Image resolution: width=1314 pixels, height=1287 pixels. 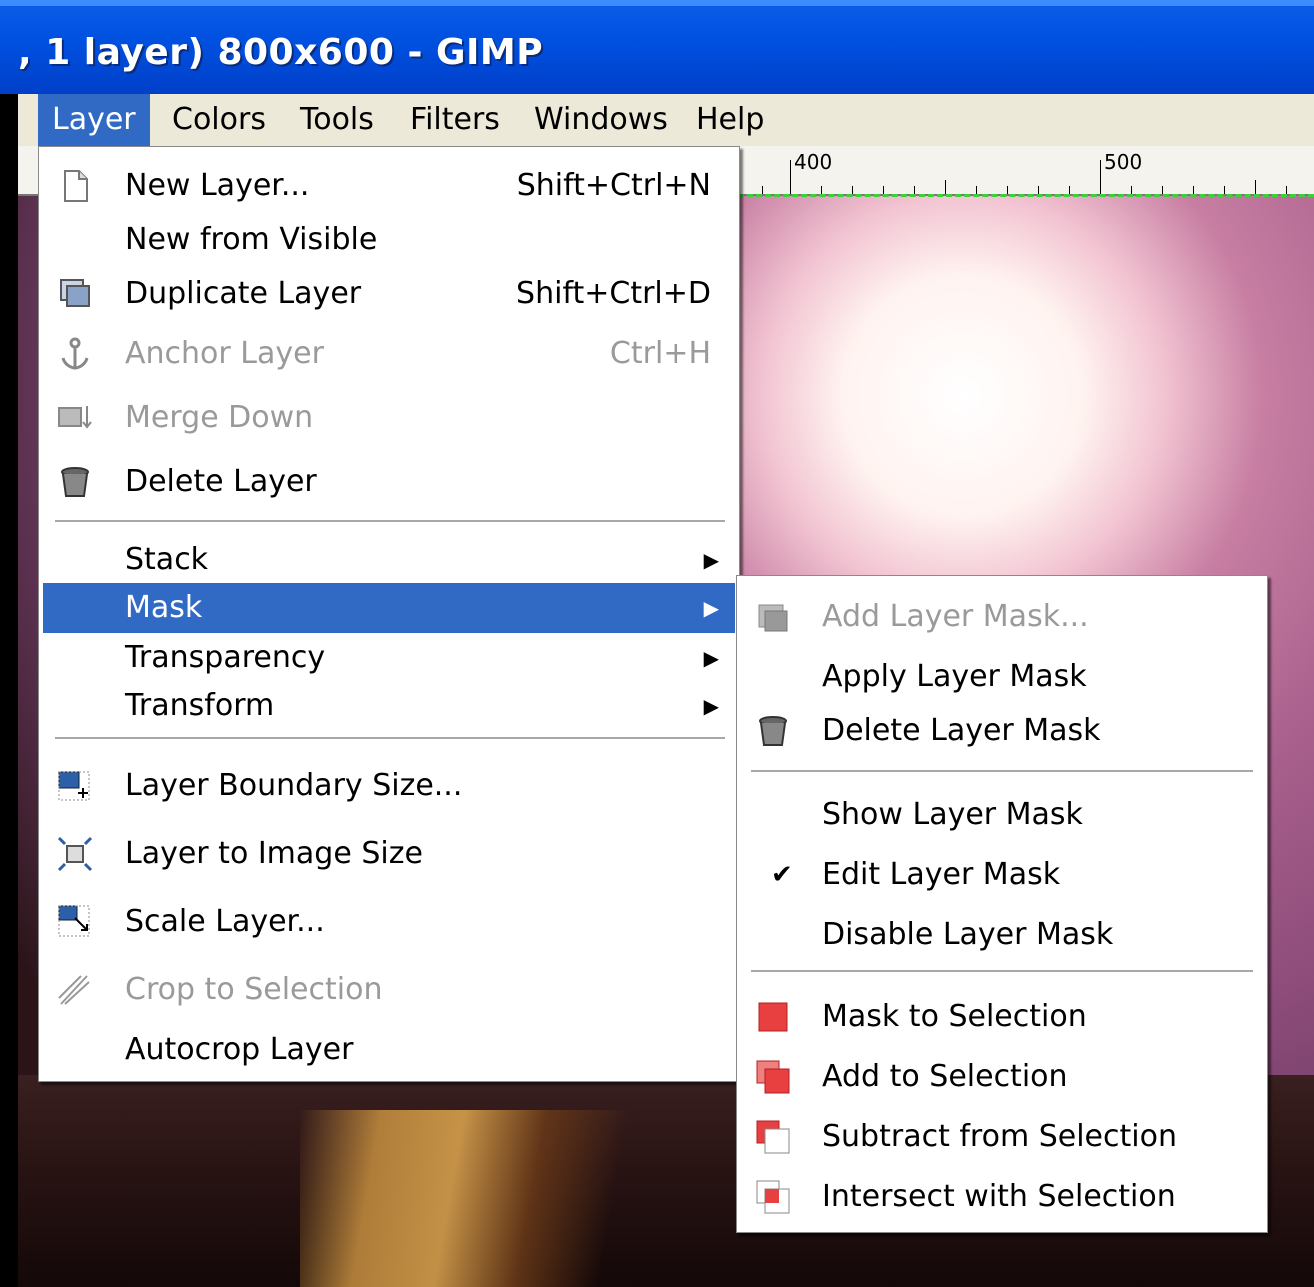 What do you see at coordinates (219, 120) in the screenshot?
I see `menu-colors: Colors` at bounding box center [219, 120].